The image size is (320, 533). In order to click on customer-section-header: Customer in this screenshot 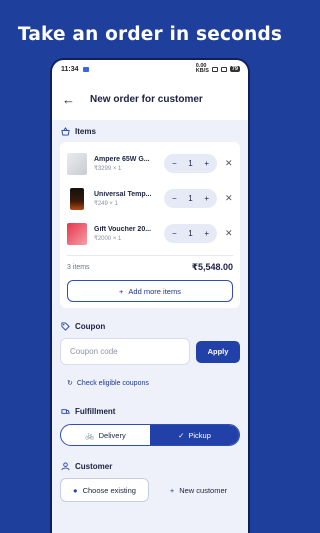, I will do `click(150, 466)`.